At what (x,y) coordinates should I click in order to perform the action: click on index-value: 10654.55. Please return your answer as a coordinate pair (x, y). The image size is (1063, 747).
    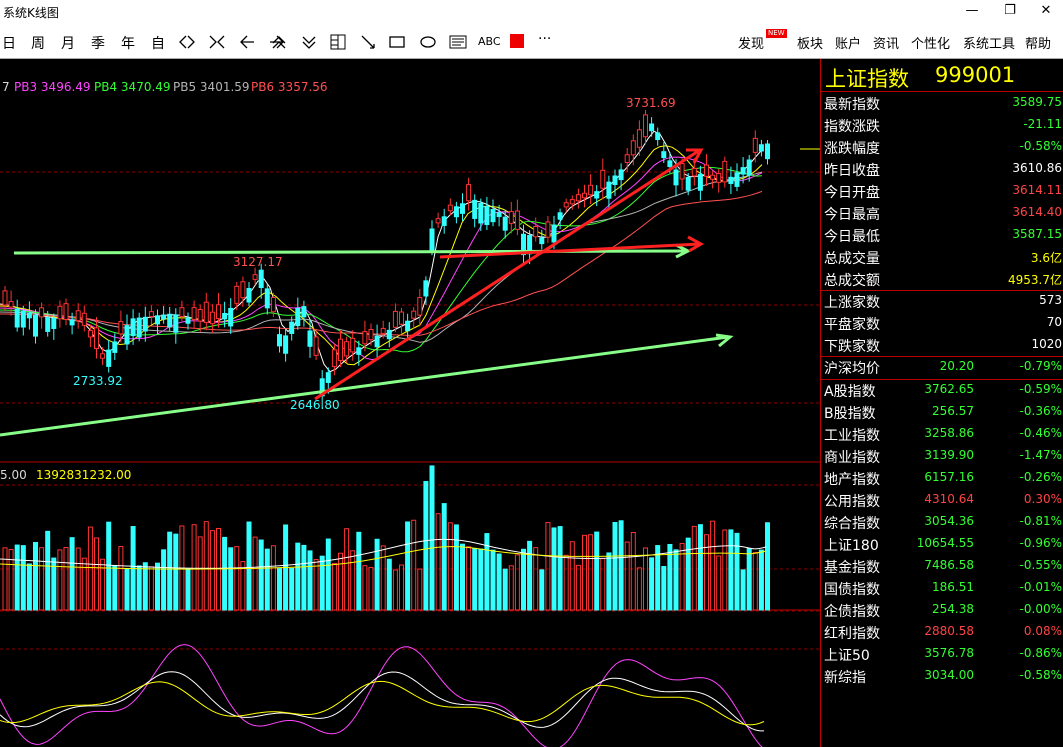
    Looking at the image, I should click on (945, 543).